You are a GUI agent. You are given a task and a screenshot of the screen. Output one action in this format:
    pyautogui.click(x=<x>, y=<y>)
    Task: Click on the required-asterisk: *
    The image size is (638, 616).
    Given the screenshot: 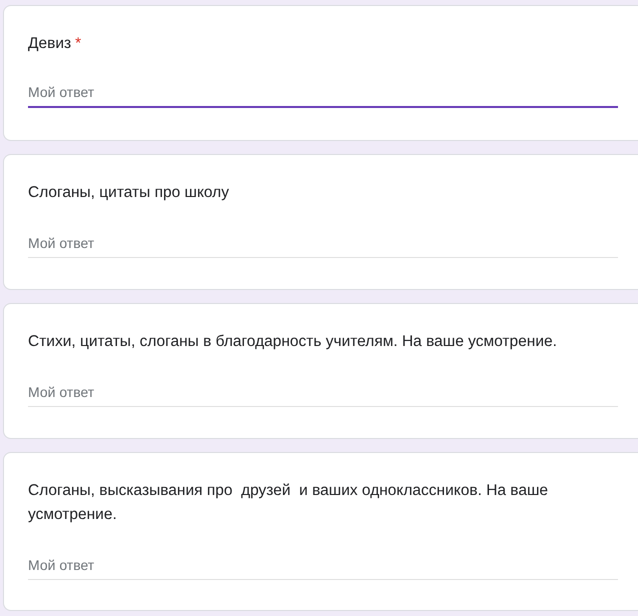 What is the action you would take?
    pyautogui.click(x=78, y=44)
    